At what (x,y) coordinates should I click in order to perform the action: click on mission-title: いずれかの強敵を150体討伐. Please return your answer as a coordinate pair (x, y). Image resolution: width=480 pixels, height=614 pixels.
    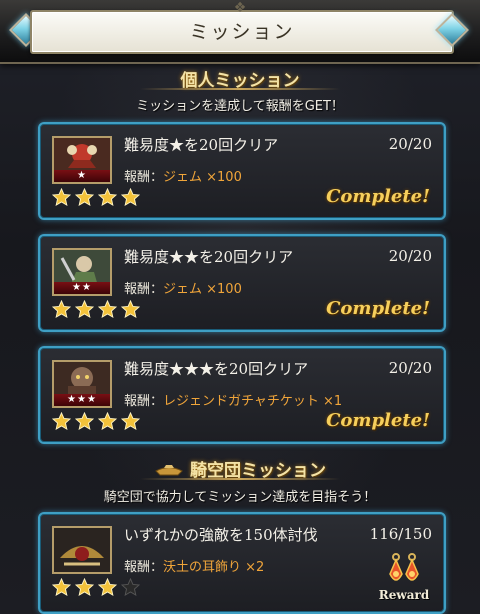
    Looking at the image, I should click on (221, 535).